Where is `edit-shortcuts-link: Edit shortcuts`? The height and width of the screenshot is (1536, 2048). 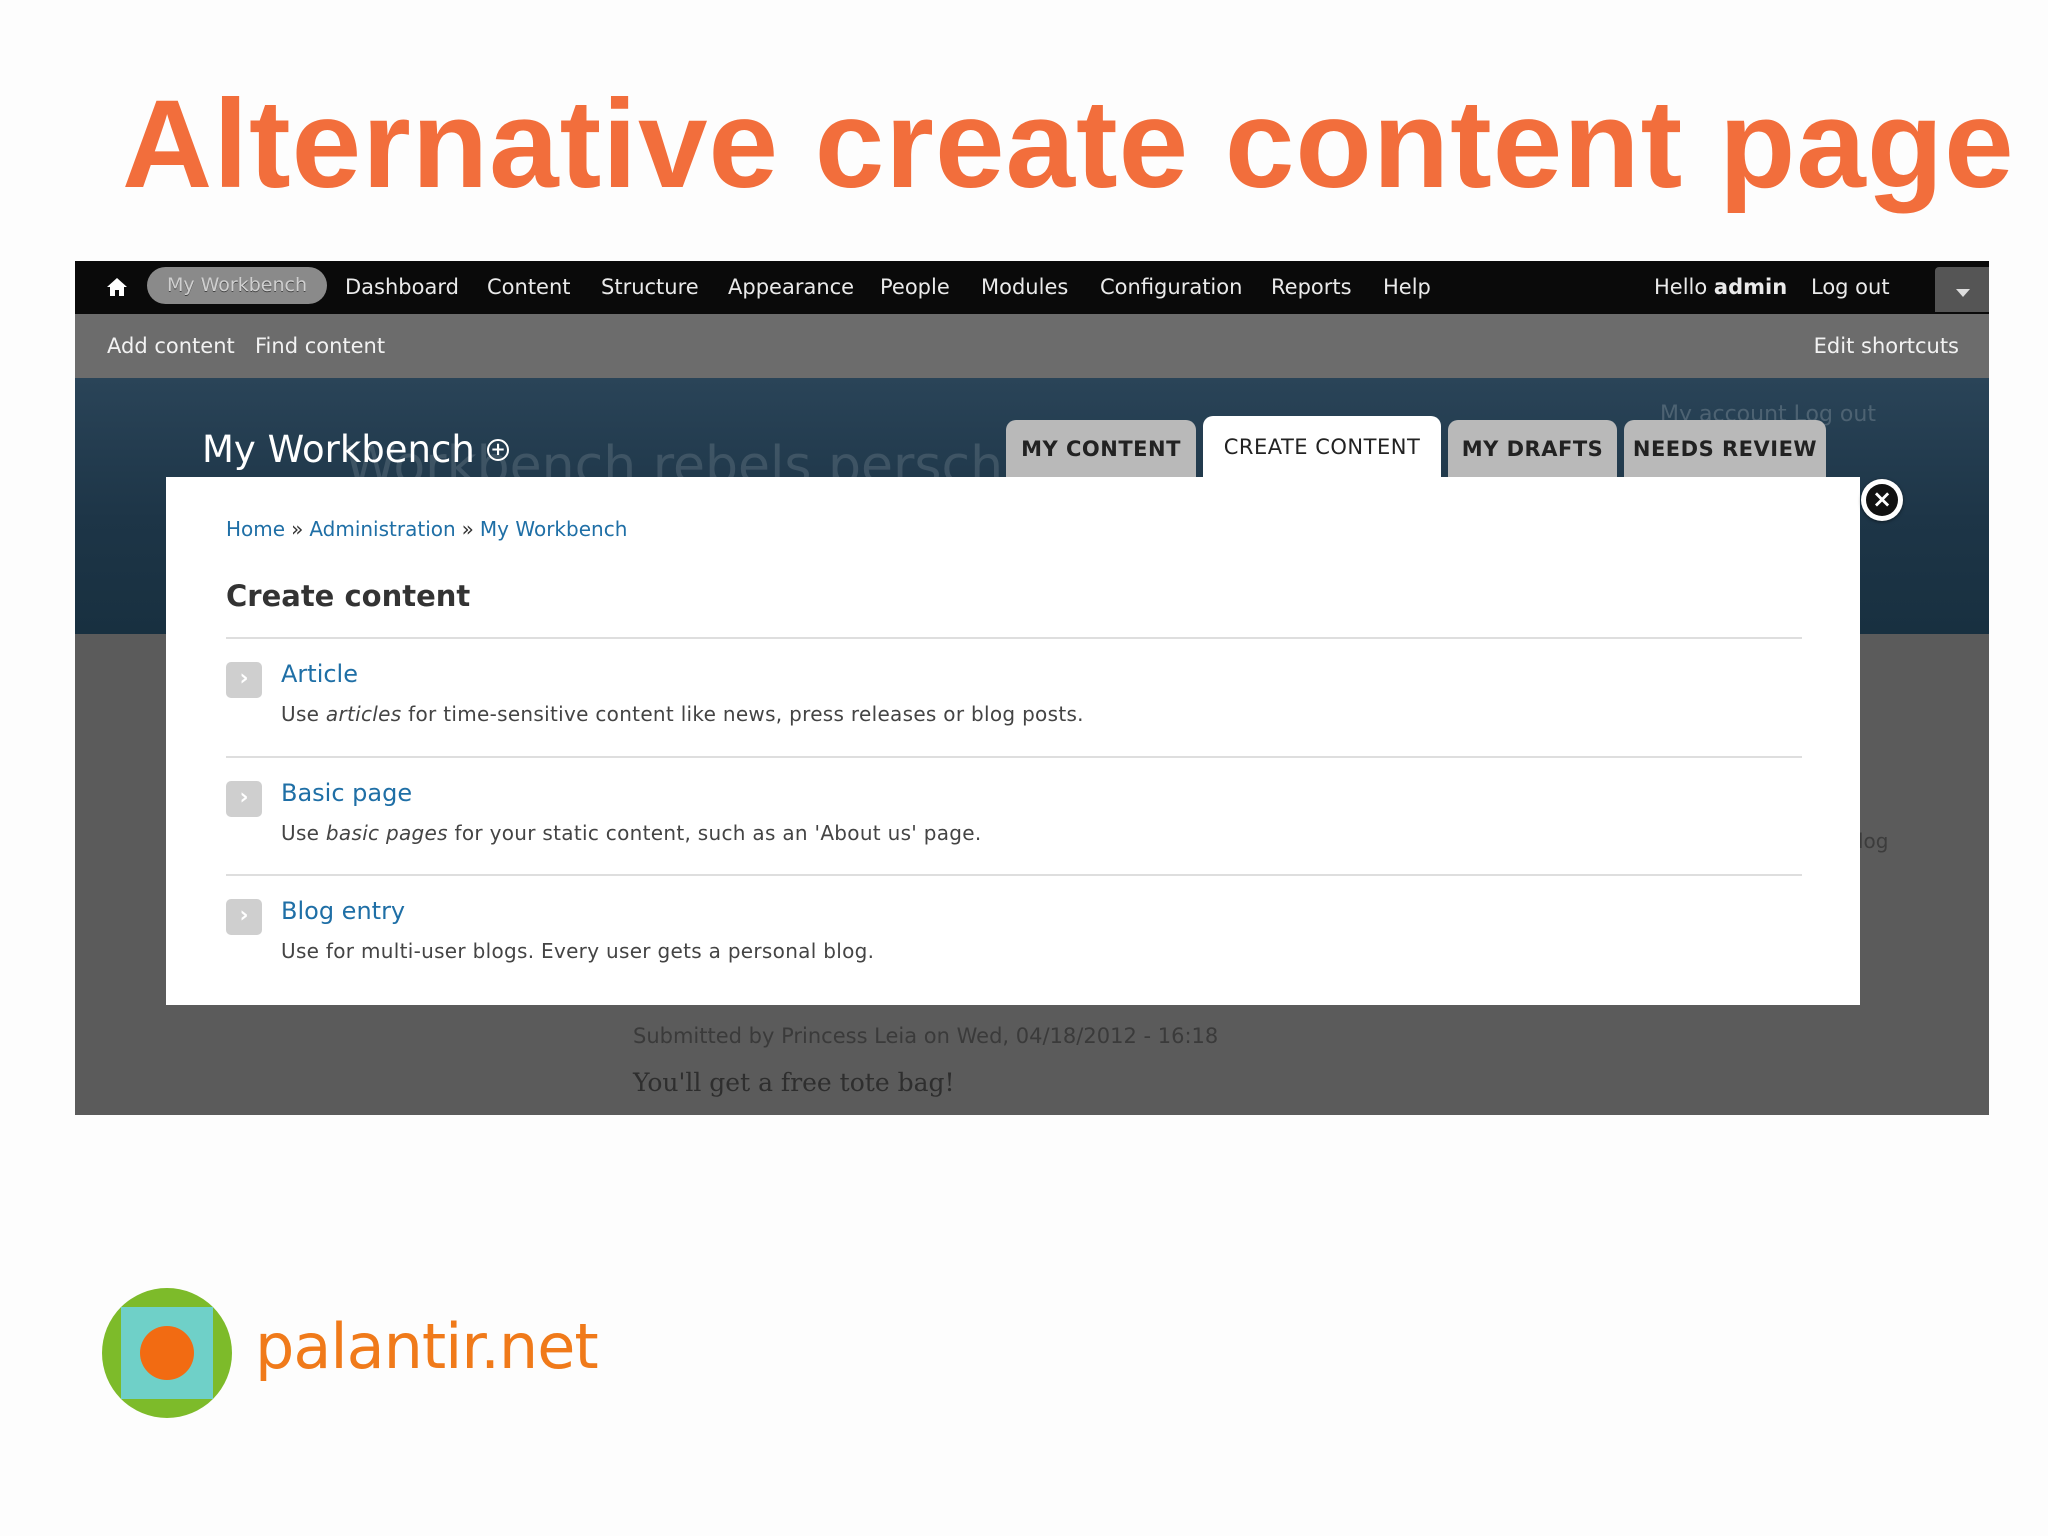 edit-shortcuts-link: Edit shortcuts is located at coordinates (1886, 346).